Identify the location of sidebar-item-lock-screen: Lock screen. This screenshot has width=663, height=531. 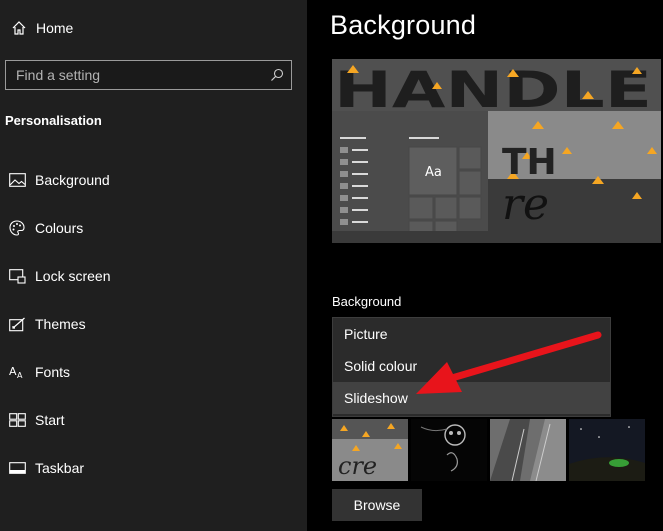
(153, 276).